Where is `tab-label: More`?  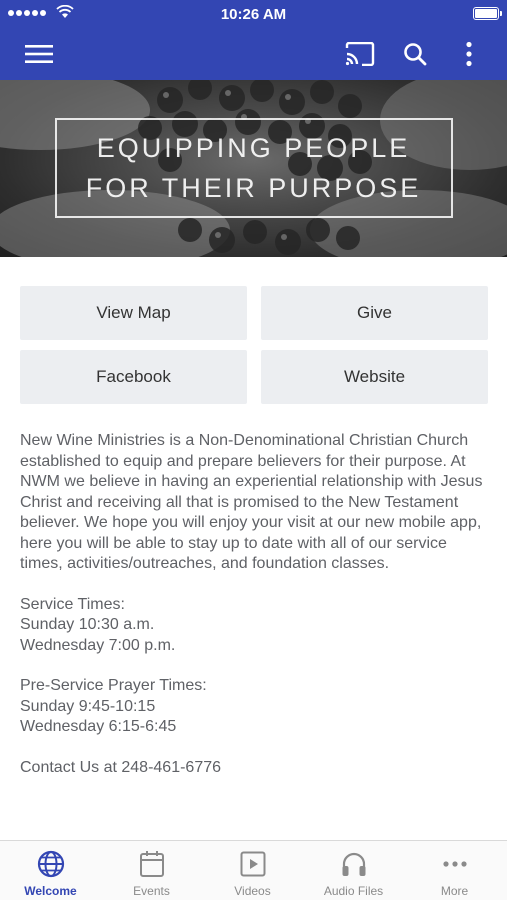 tab-label: More is located at coordinates (454, 891).